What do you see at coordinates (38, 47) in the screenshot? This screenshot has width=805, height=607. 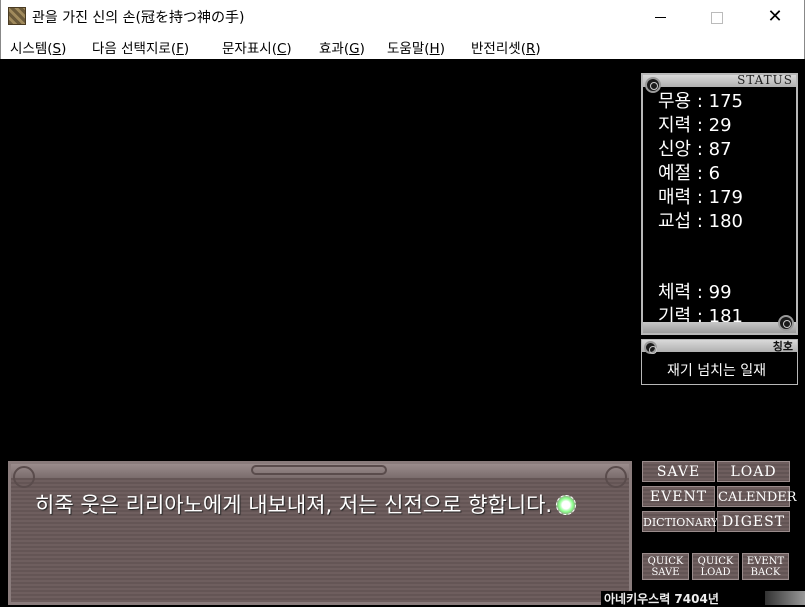 I see `menu-system: 시스템(S)` at bounding box center [38, 47].